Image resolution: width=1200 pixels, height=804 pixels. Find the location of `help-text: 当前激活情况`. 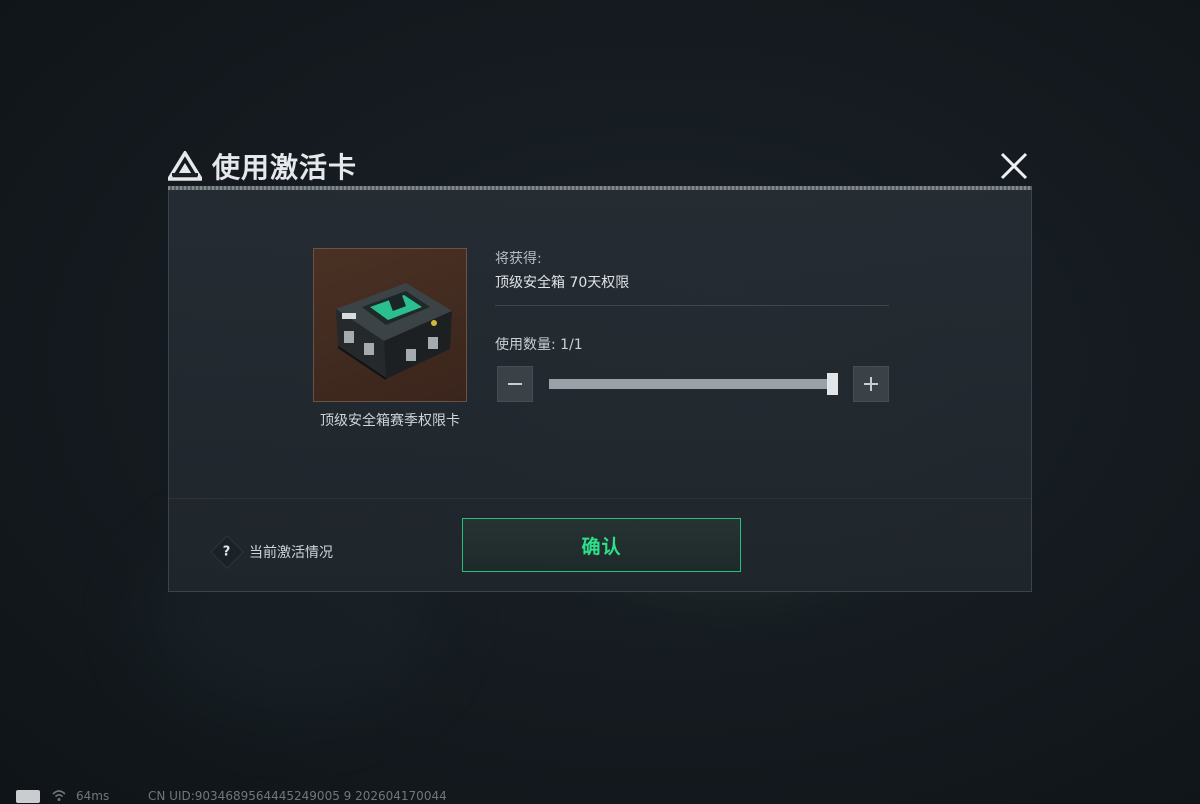

help-text: 当前激活情况 is located at coordinates (291, 553).